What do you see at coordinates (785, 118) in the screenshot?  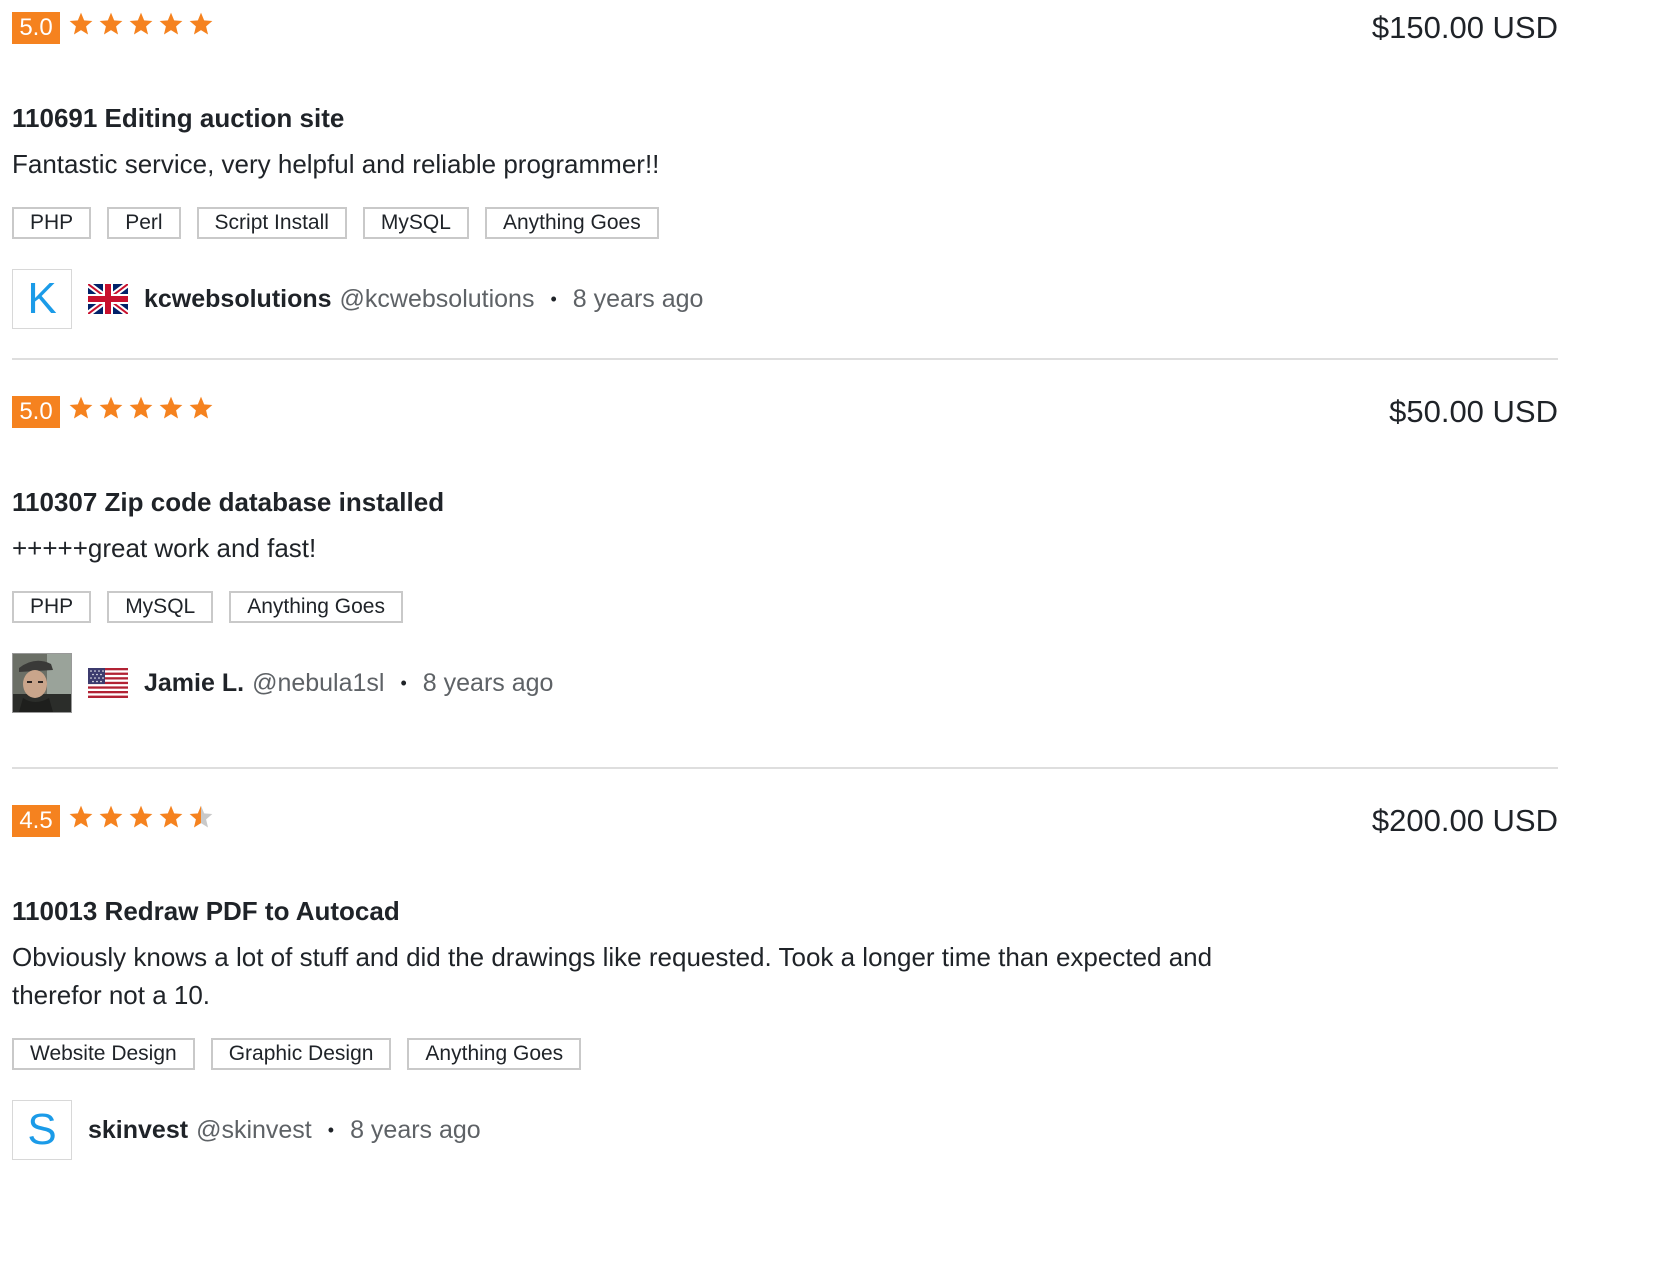 I see `project-title: 110691 Editing auction site` at bounding box center [785, 118].